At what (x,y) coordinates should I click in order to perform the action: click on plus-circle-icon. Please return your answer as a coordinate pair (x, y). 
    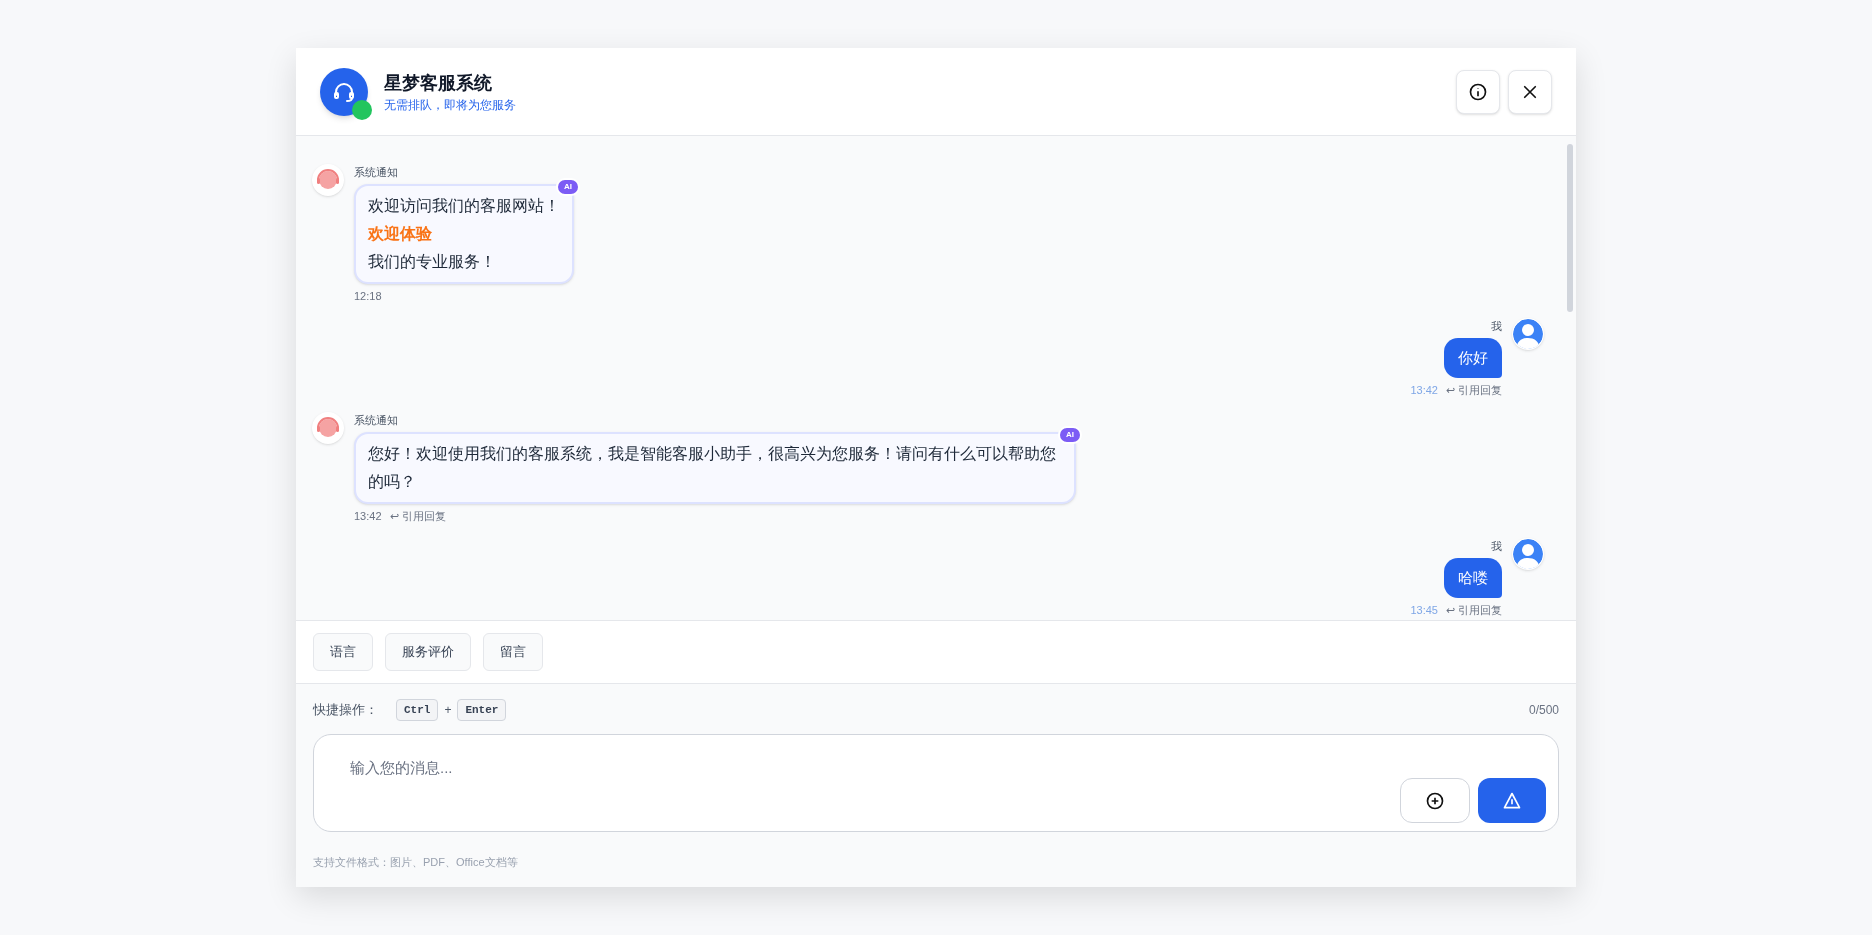
    Looking at the image, I should click on (1435, 800).